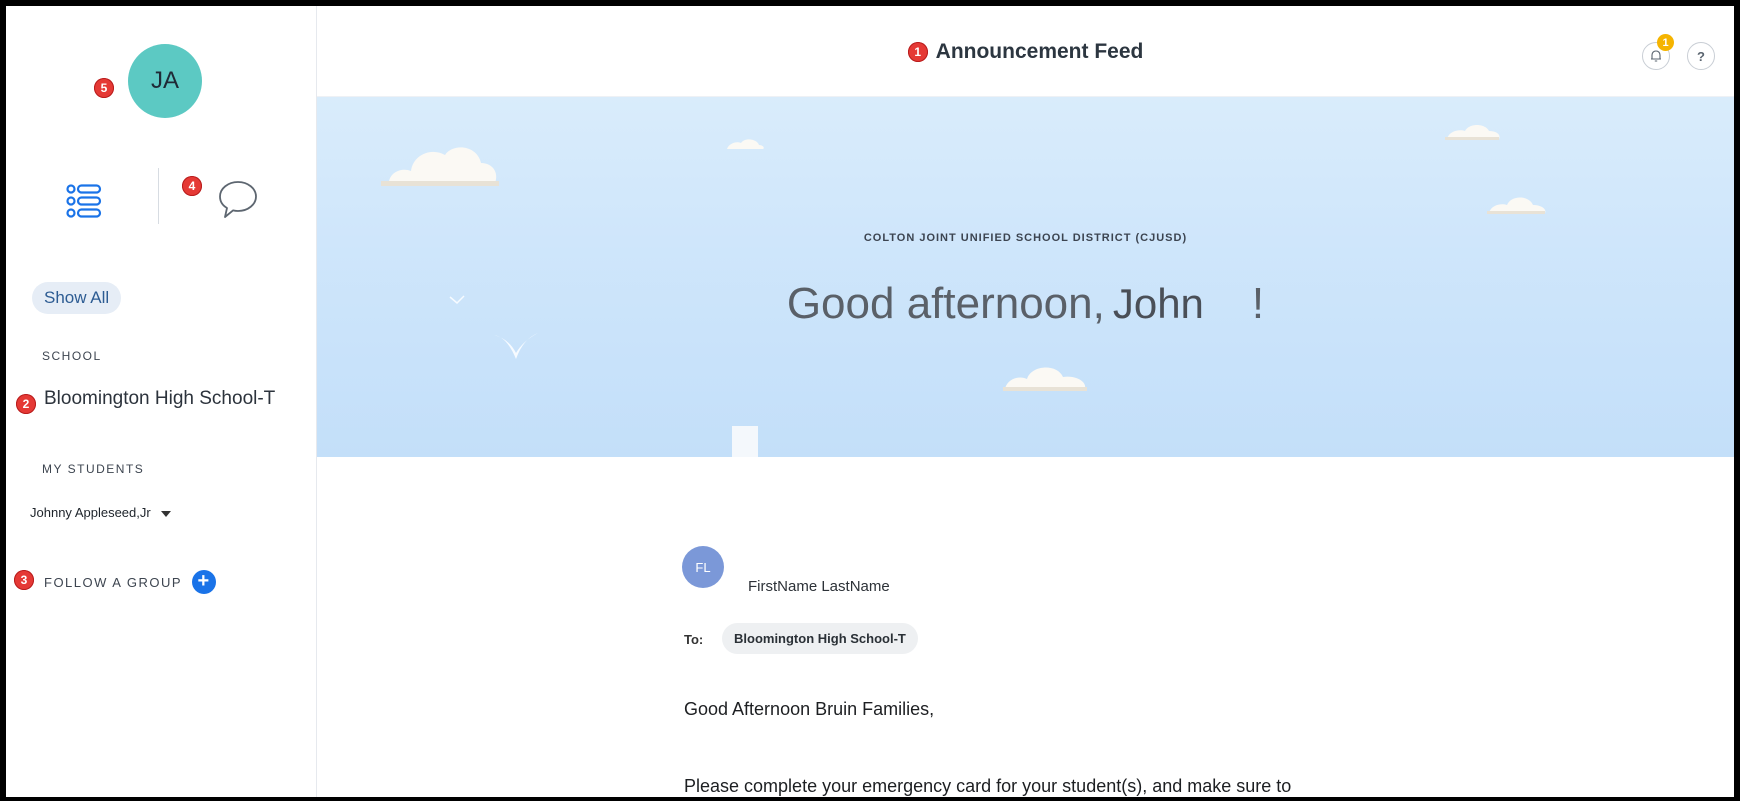 This screenshot has width=1740, height=801. Describe the element at coordinates (809, 709) in the screenshot. I see `post-greeting: Good Afternoon Bruin Families,` at that location.